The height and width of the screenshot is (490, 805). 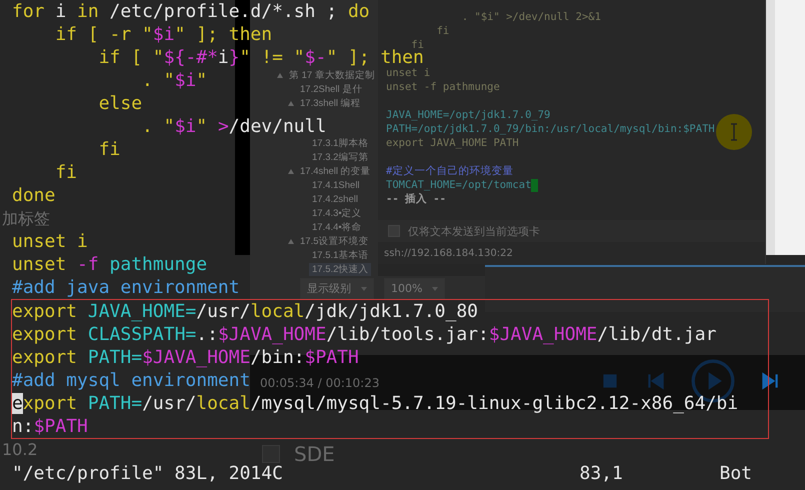 What do you see at coordinates (331, 89) in the screenshot?
I see `outline-item: 17.2Shell 是什` at bounding box center [331, 89].